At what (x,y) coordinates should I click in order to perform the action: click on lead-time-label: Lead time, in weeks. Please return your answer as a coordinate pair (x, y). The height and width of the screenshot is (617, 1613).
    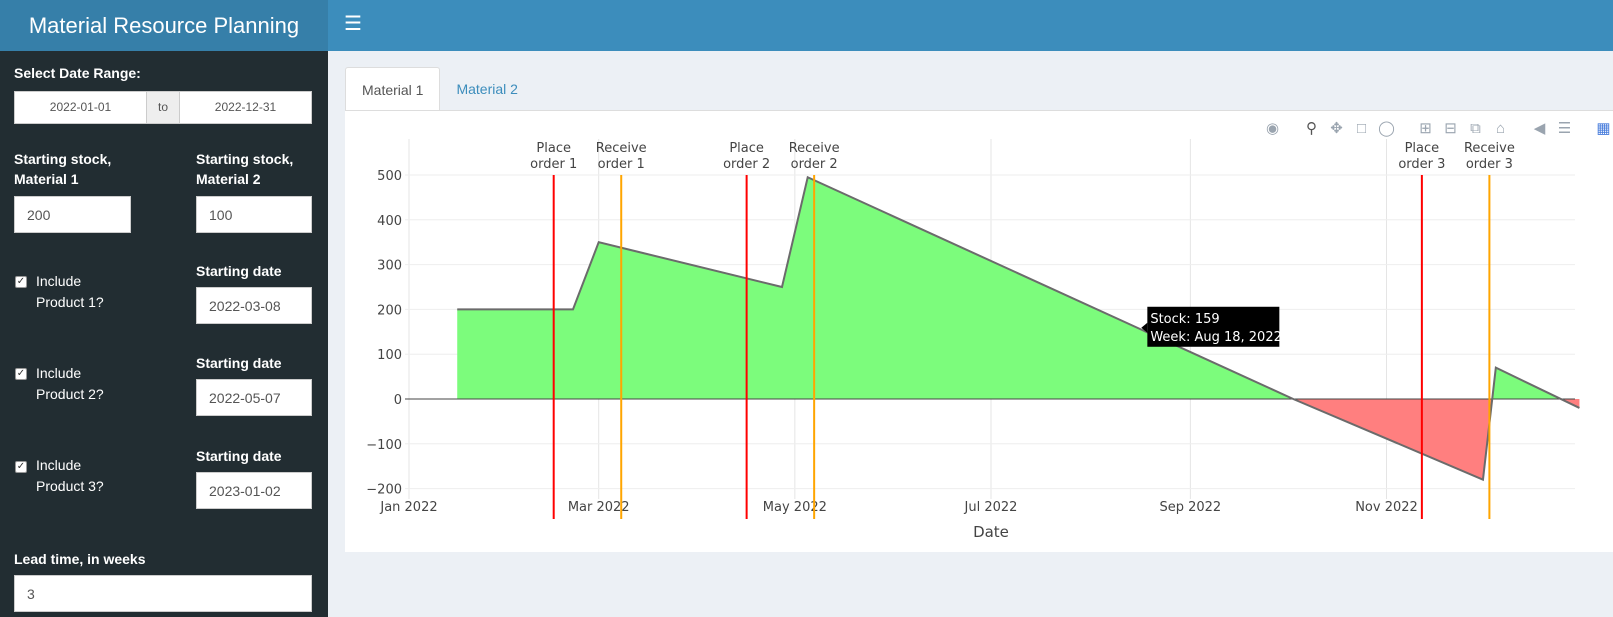
    Looking at the image, I should click on (80, 559).